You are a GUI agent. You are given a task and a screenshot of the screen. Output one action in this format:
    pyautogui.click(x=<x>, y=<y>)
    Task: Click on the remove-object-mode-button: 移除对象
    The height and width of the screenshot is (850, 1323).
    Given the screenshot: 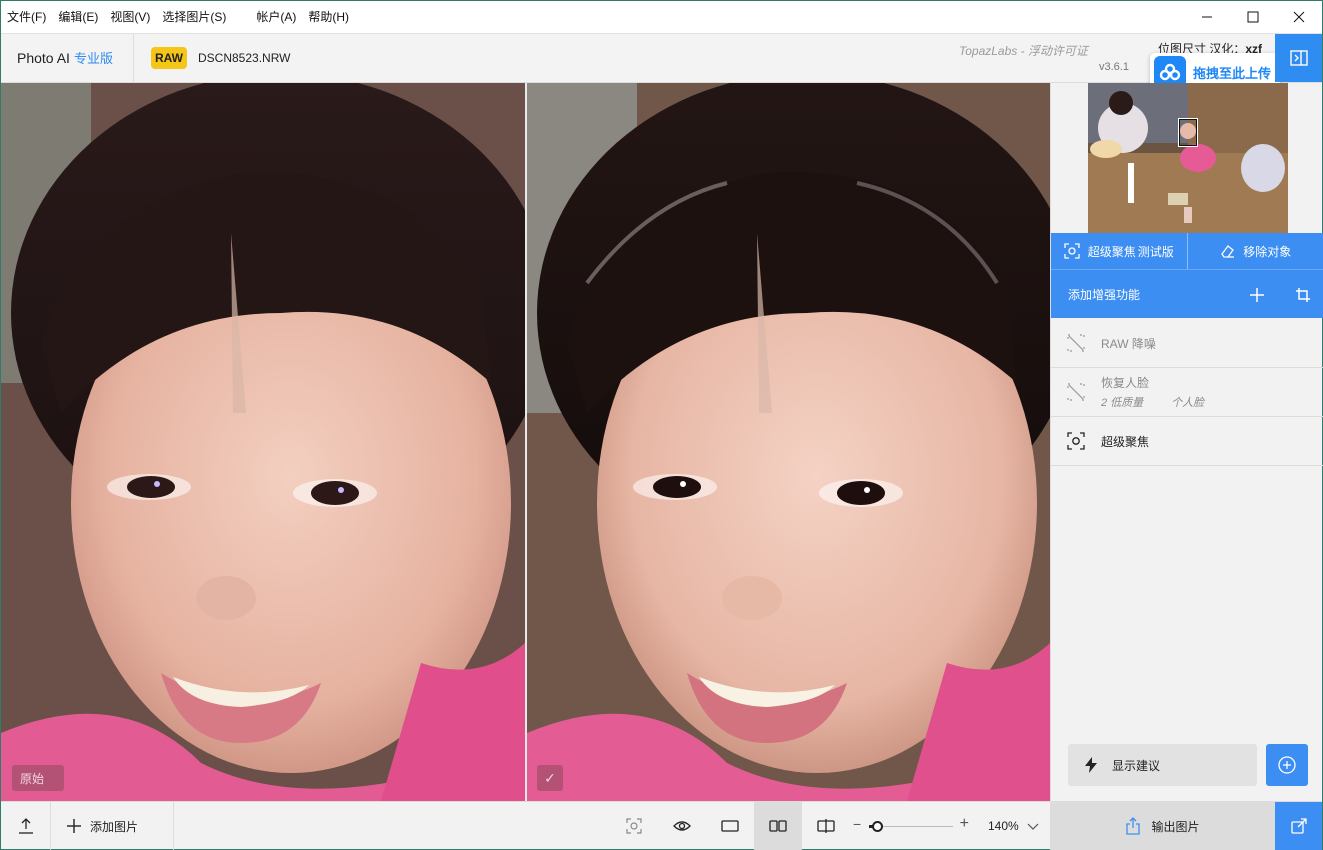 What is the action you would take?
    pyautogui.click(x=1254, y=251)
    